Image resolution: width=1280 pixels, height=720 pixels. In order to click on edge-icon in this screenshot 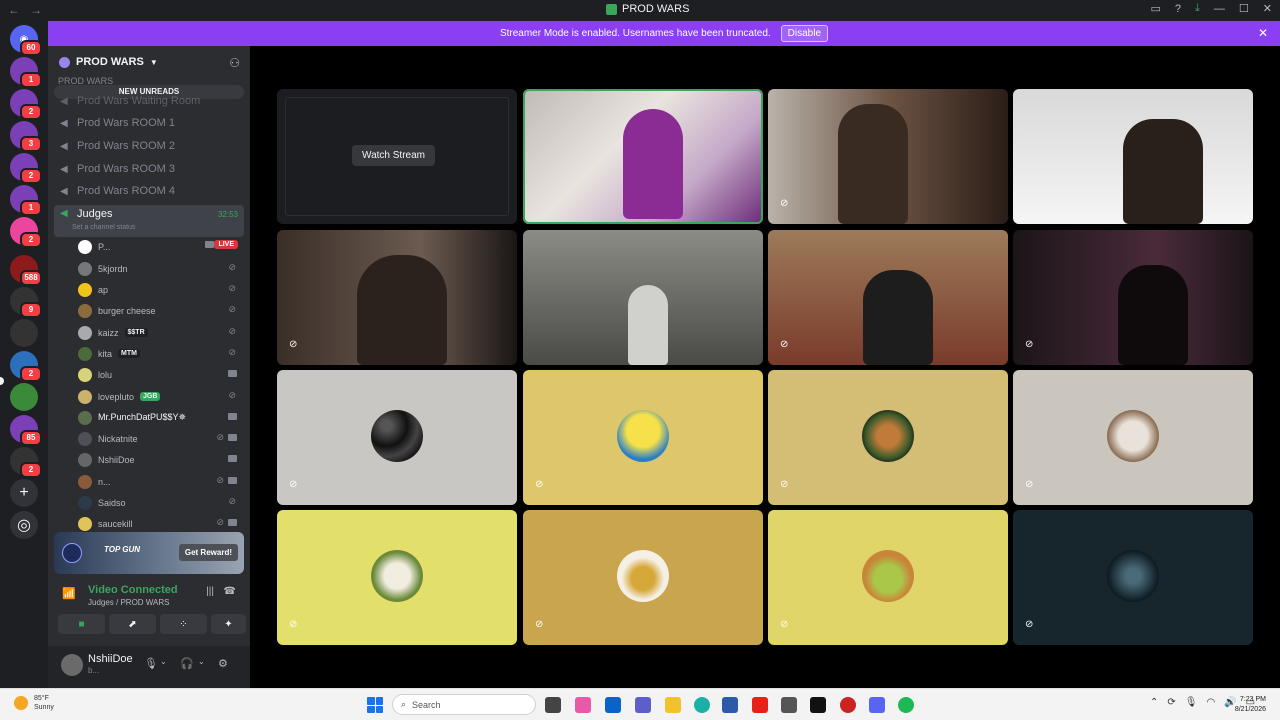, I will do `click(702, 705)`.